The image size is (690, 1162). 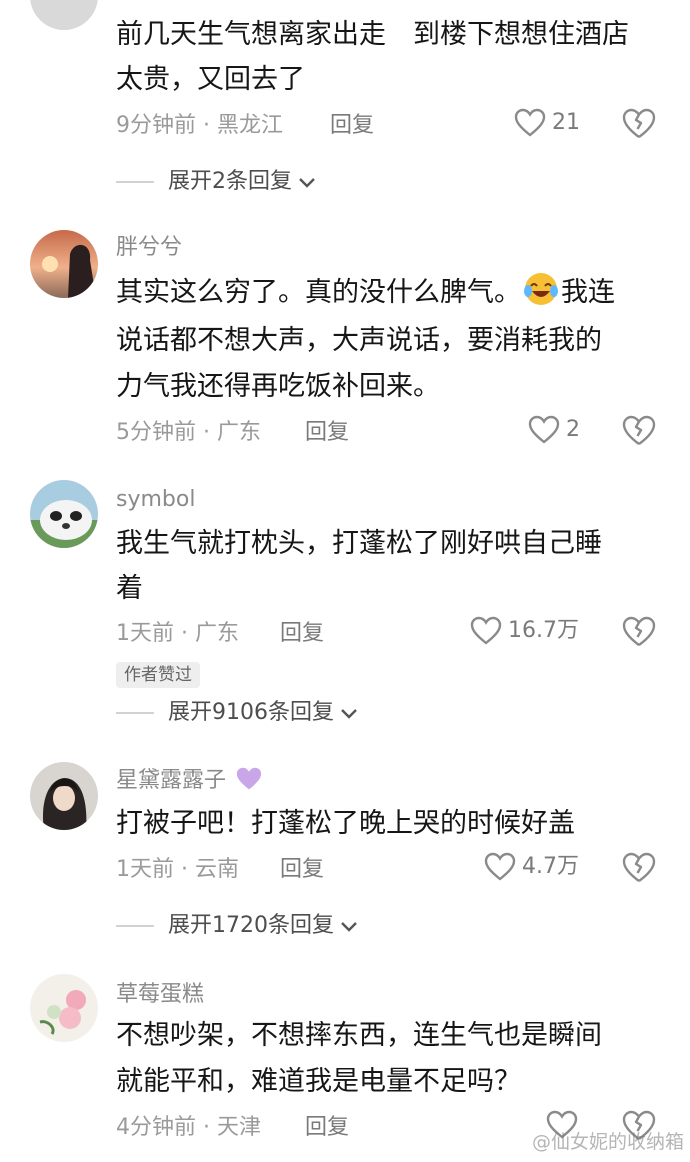 What do you see at coordinates (210, 79) in the screenshot?
I see `comment-text: 太贵，又回去了` at bounding box center [210, 79].